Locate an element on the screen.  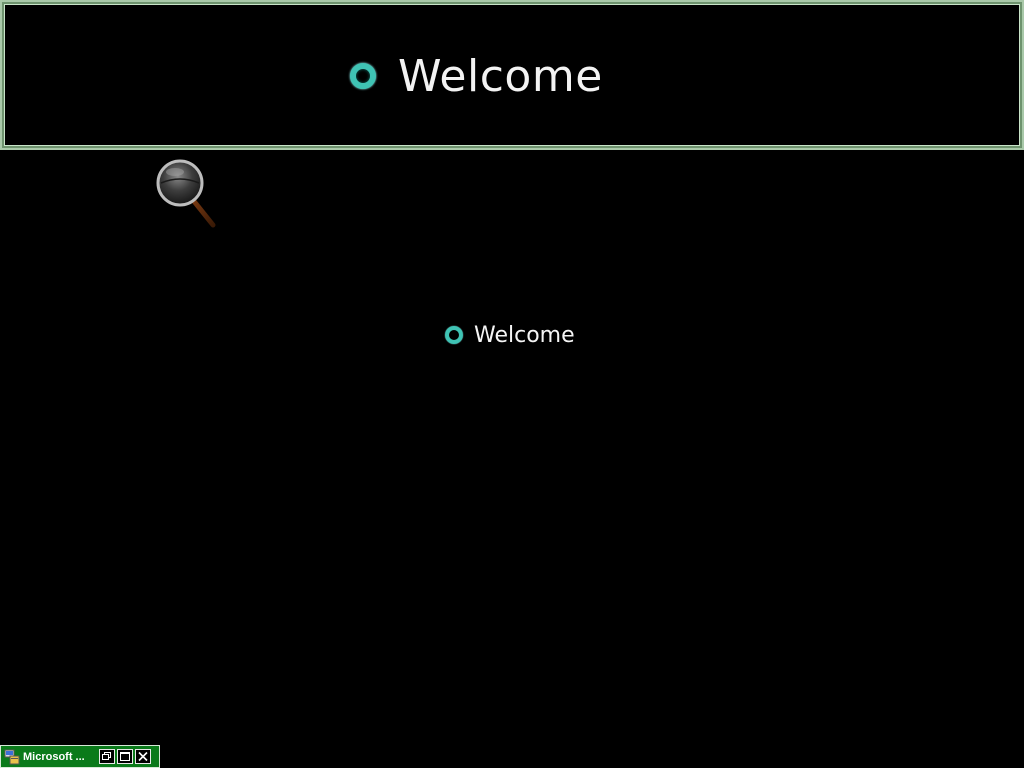
maximize-icon is located at coordinates (125, 756).